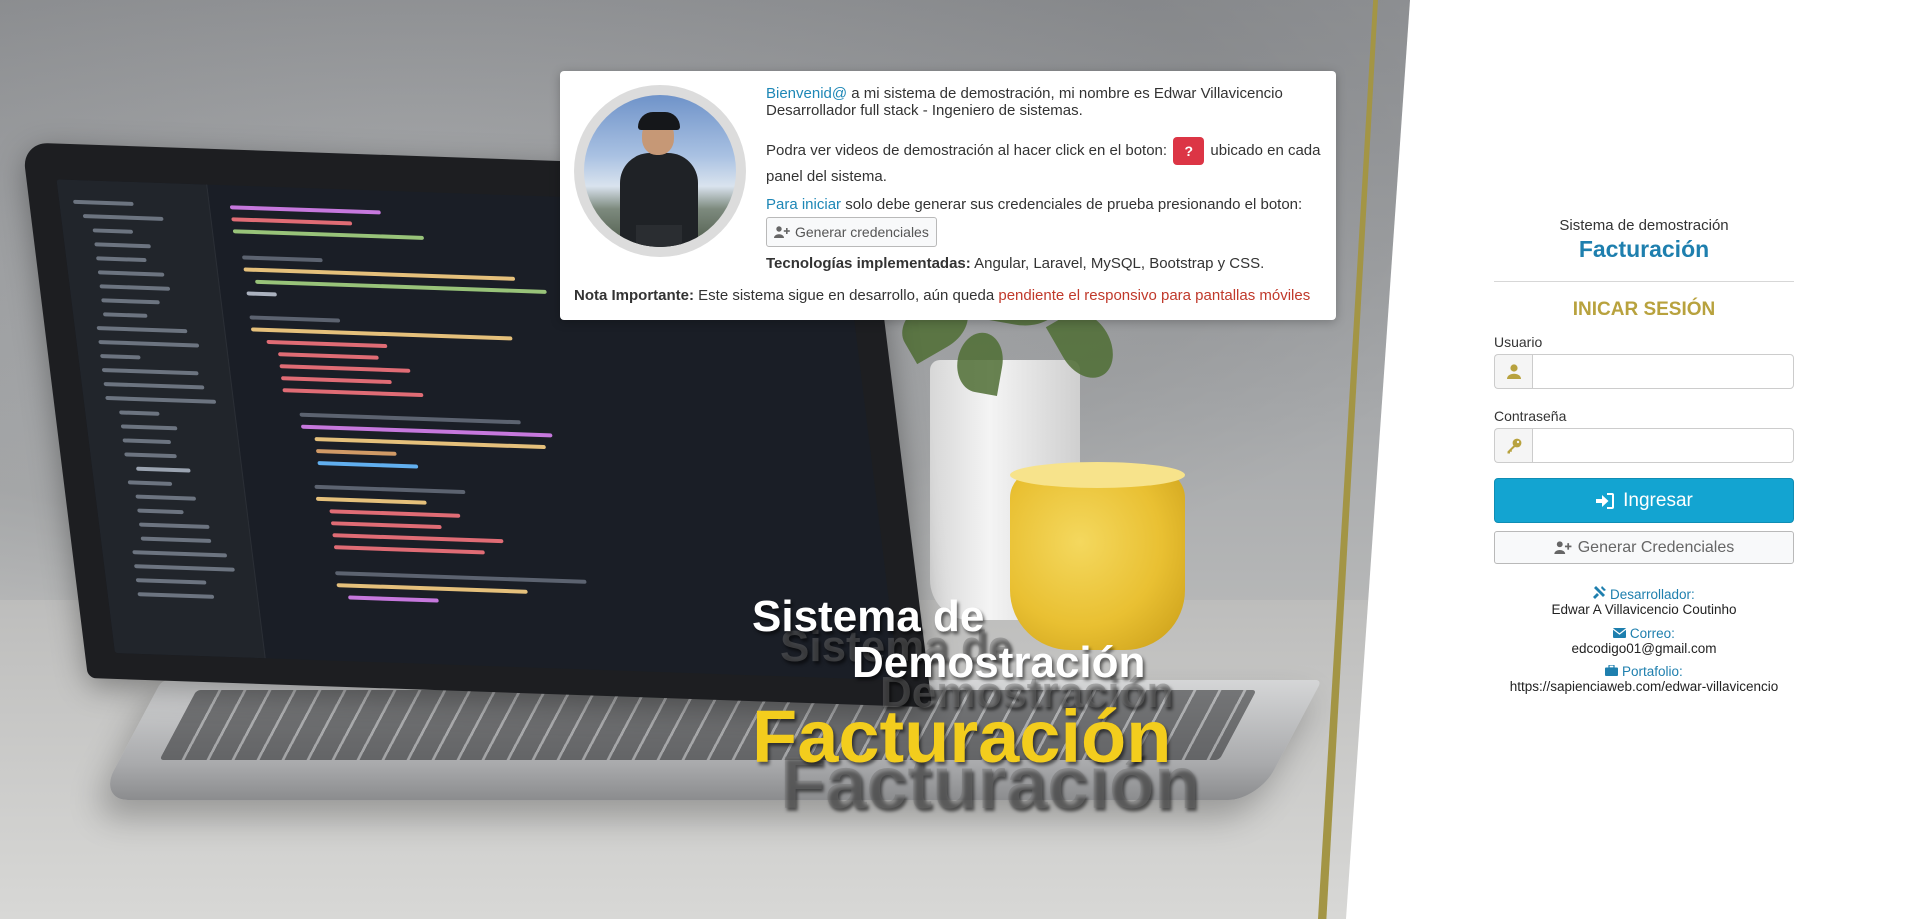  Describe the element at coordinates (1658, 500) in the screenshot. I see `login-button-label: Ingresar` at that location.